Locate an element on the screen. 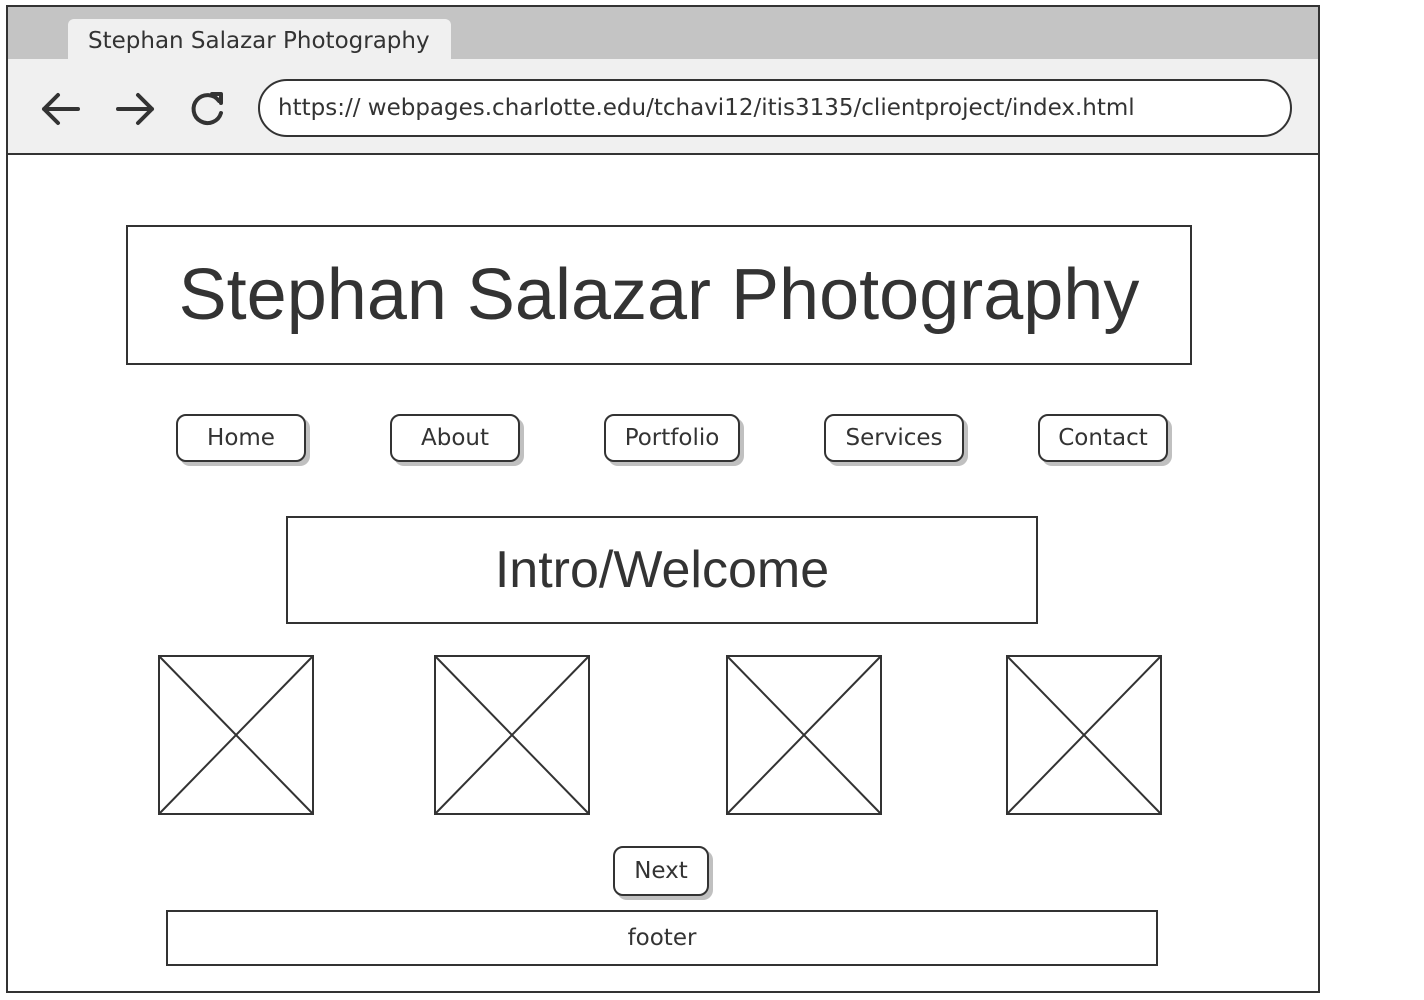 The image size is (1424, 1000). nav-services-button: Services is located at coordinates (894, 438).